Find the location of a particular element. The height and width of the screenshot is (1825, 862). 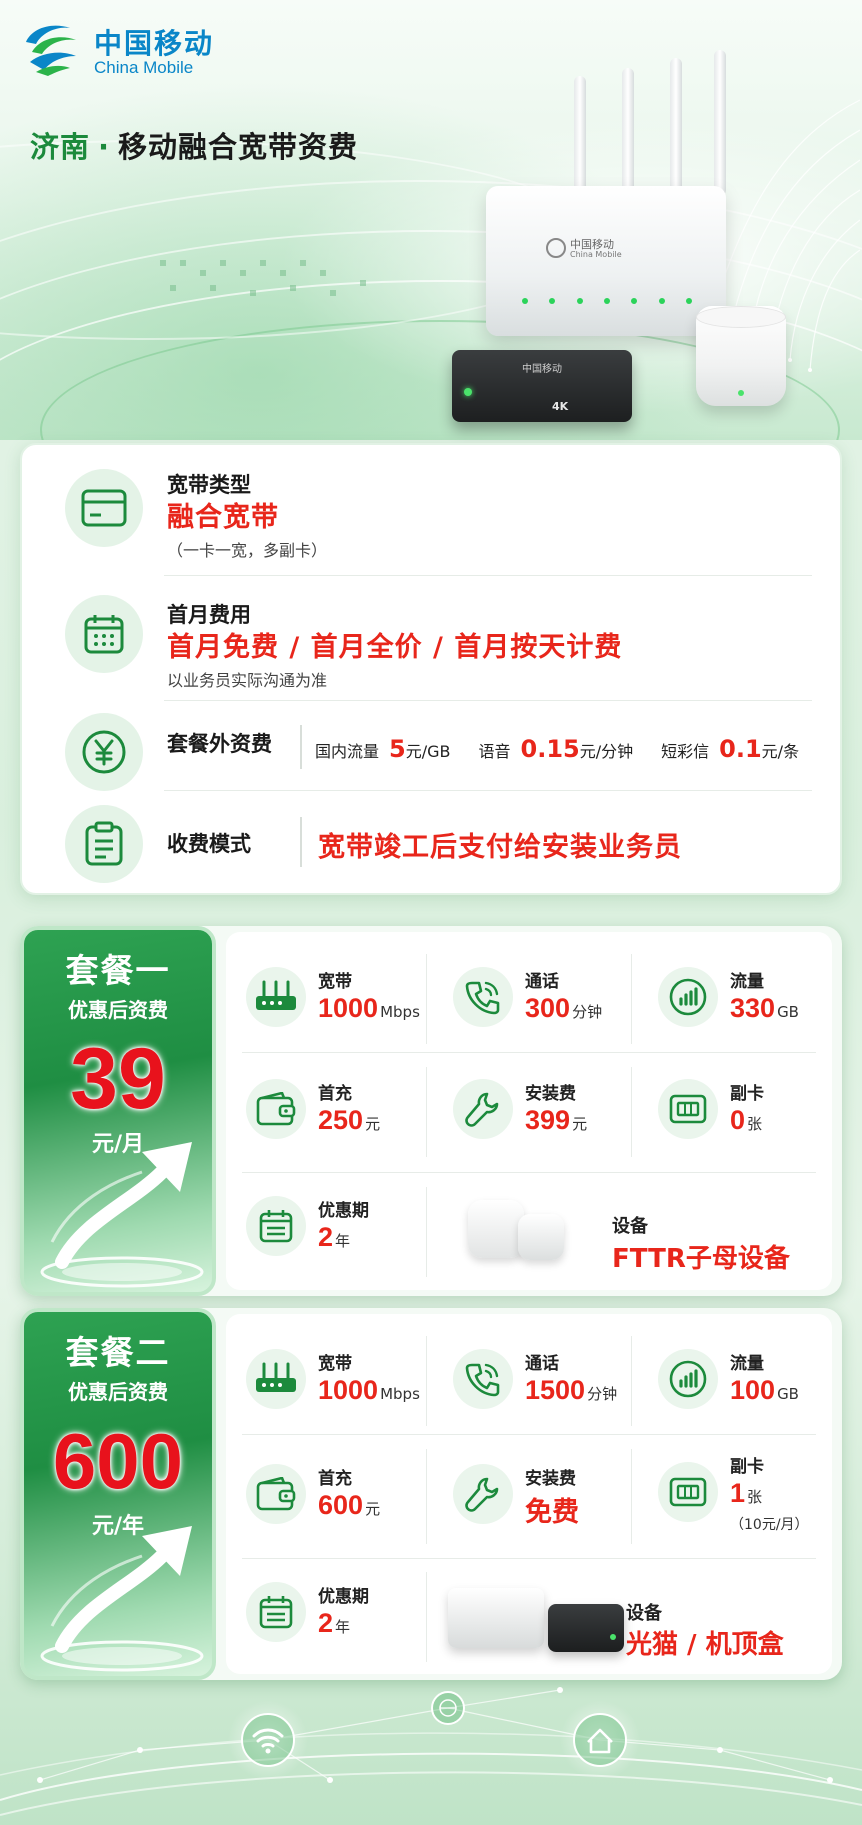

plan-2-device-value: 光猫 / 机顶盒 is located at coordinates (705, 1645).